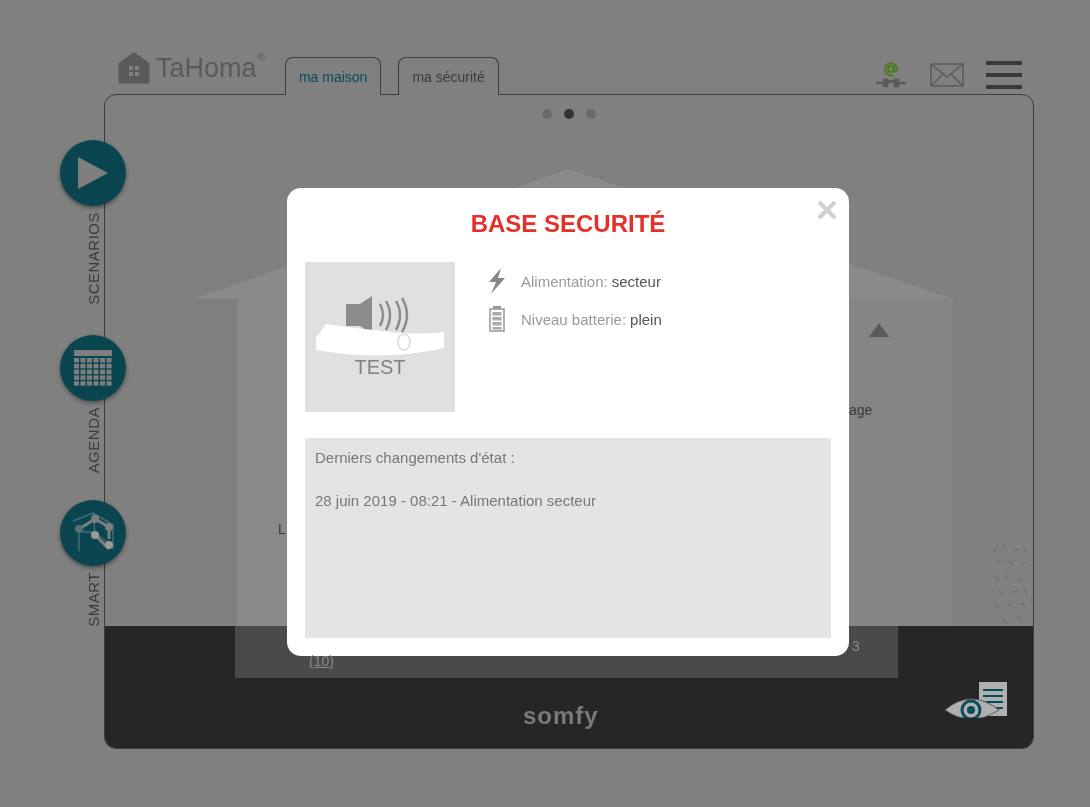 The image size is (1090, 807). Describe the element at coordinates (1004, 75) in the screenshot. I see `menu-icon` at that location.